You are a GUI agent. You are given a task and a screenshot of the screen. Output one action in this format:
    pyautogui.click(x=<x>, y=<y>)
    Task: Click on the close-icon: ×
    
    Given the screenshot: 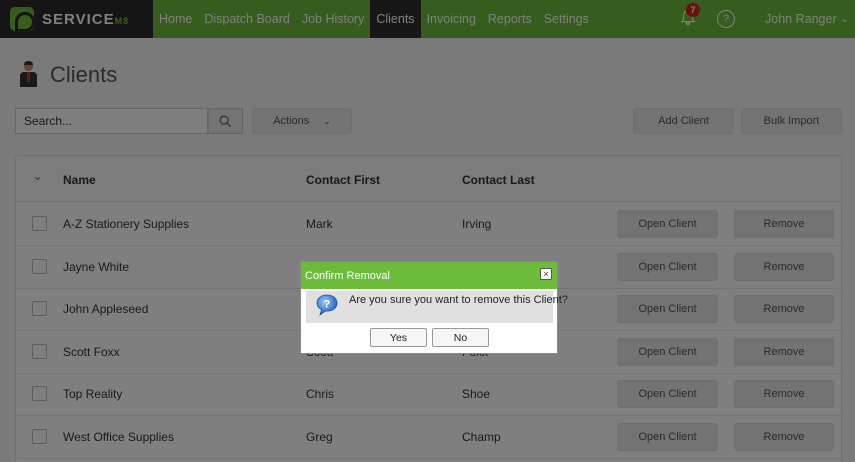 What is the action you would take?
    pyautogui.click(x=546, y=274)
    